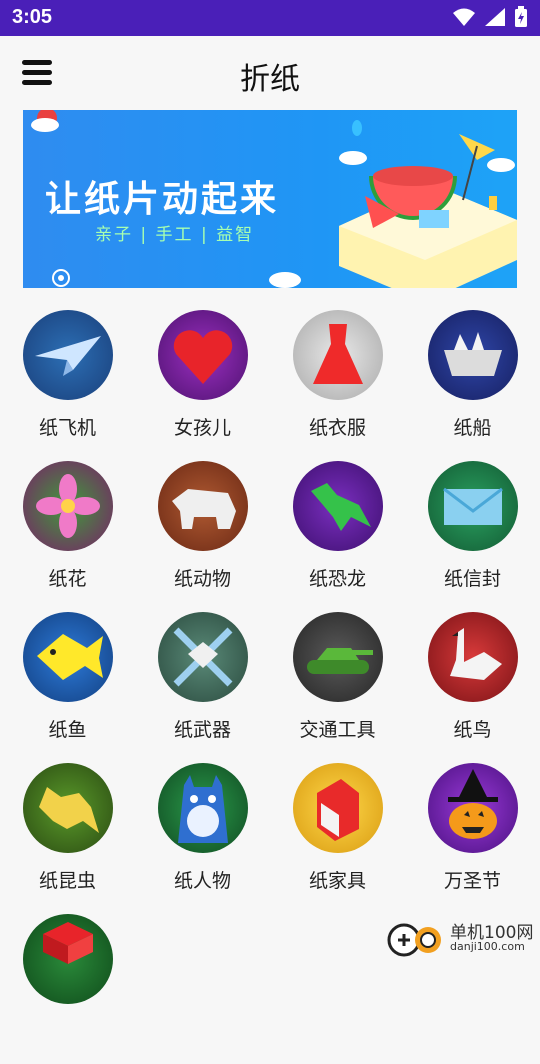 The width and height of the screenshot is (540, 1064). I want to click on app-bar: 折纸, so click(270, 73).